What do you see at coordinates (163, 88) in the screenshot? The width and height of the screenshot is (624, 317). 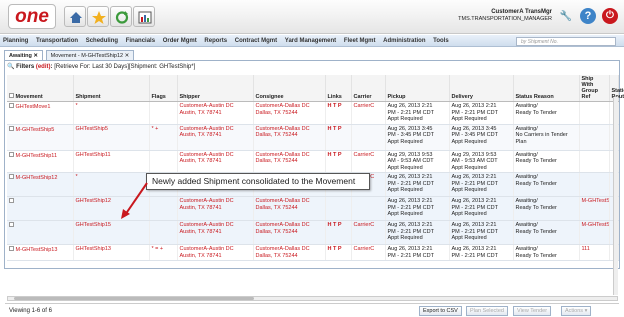 I see `column-flags: Flags` at bounding box center [163, 88].